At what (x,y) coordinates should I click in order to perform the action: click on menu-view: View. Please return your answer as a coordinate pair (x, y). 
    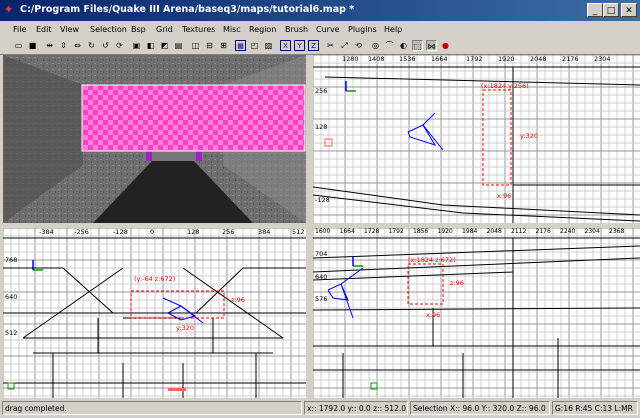
    Looking at the image, I should click on (69, 30).